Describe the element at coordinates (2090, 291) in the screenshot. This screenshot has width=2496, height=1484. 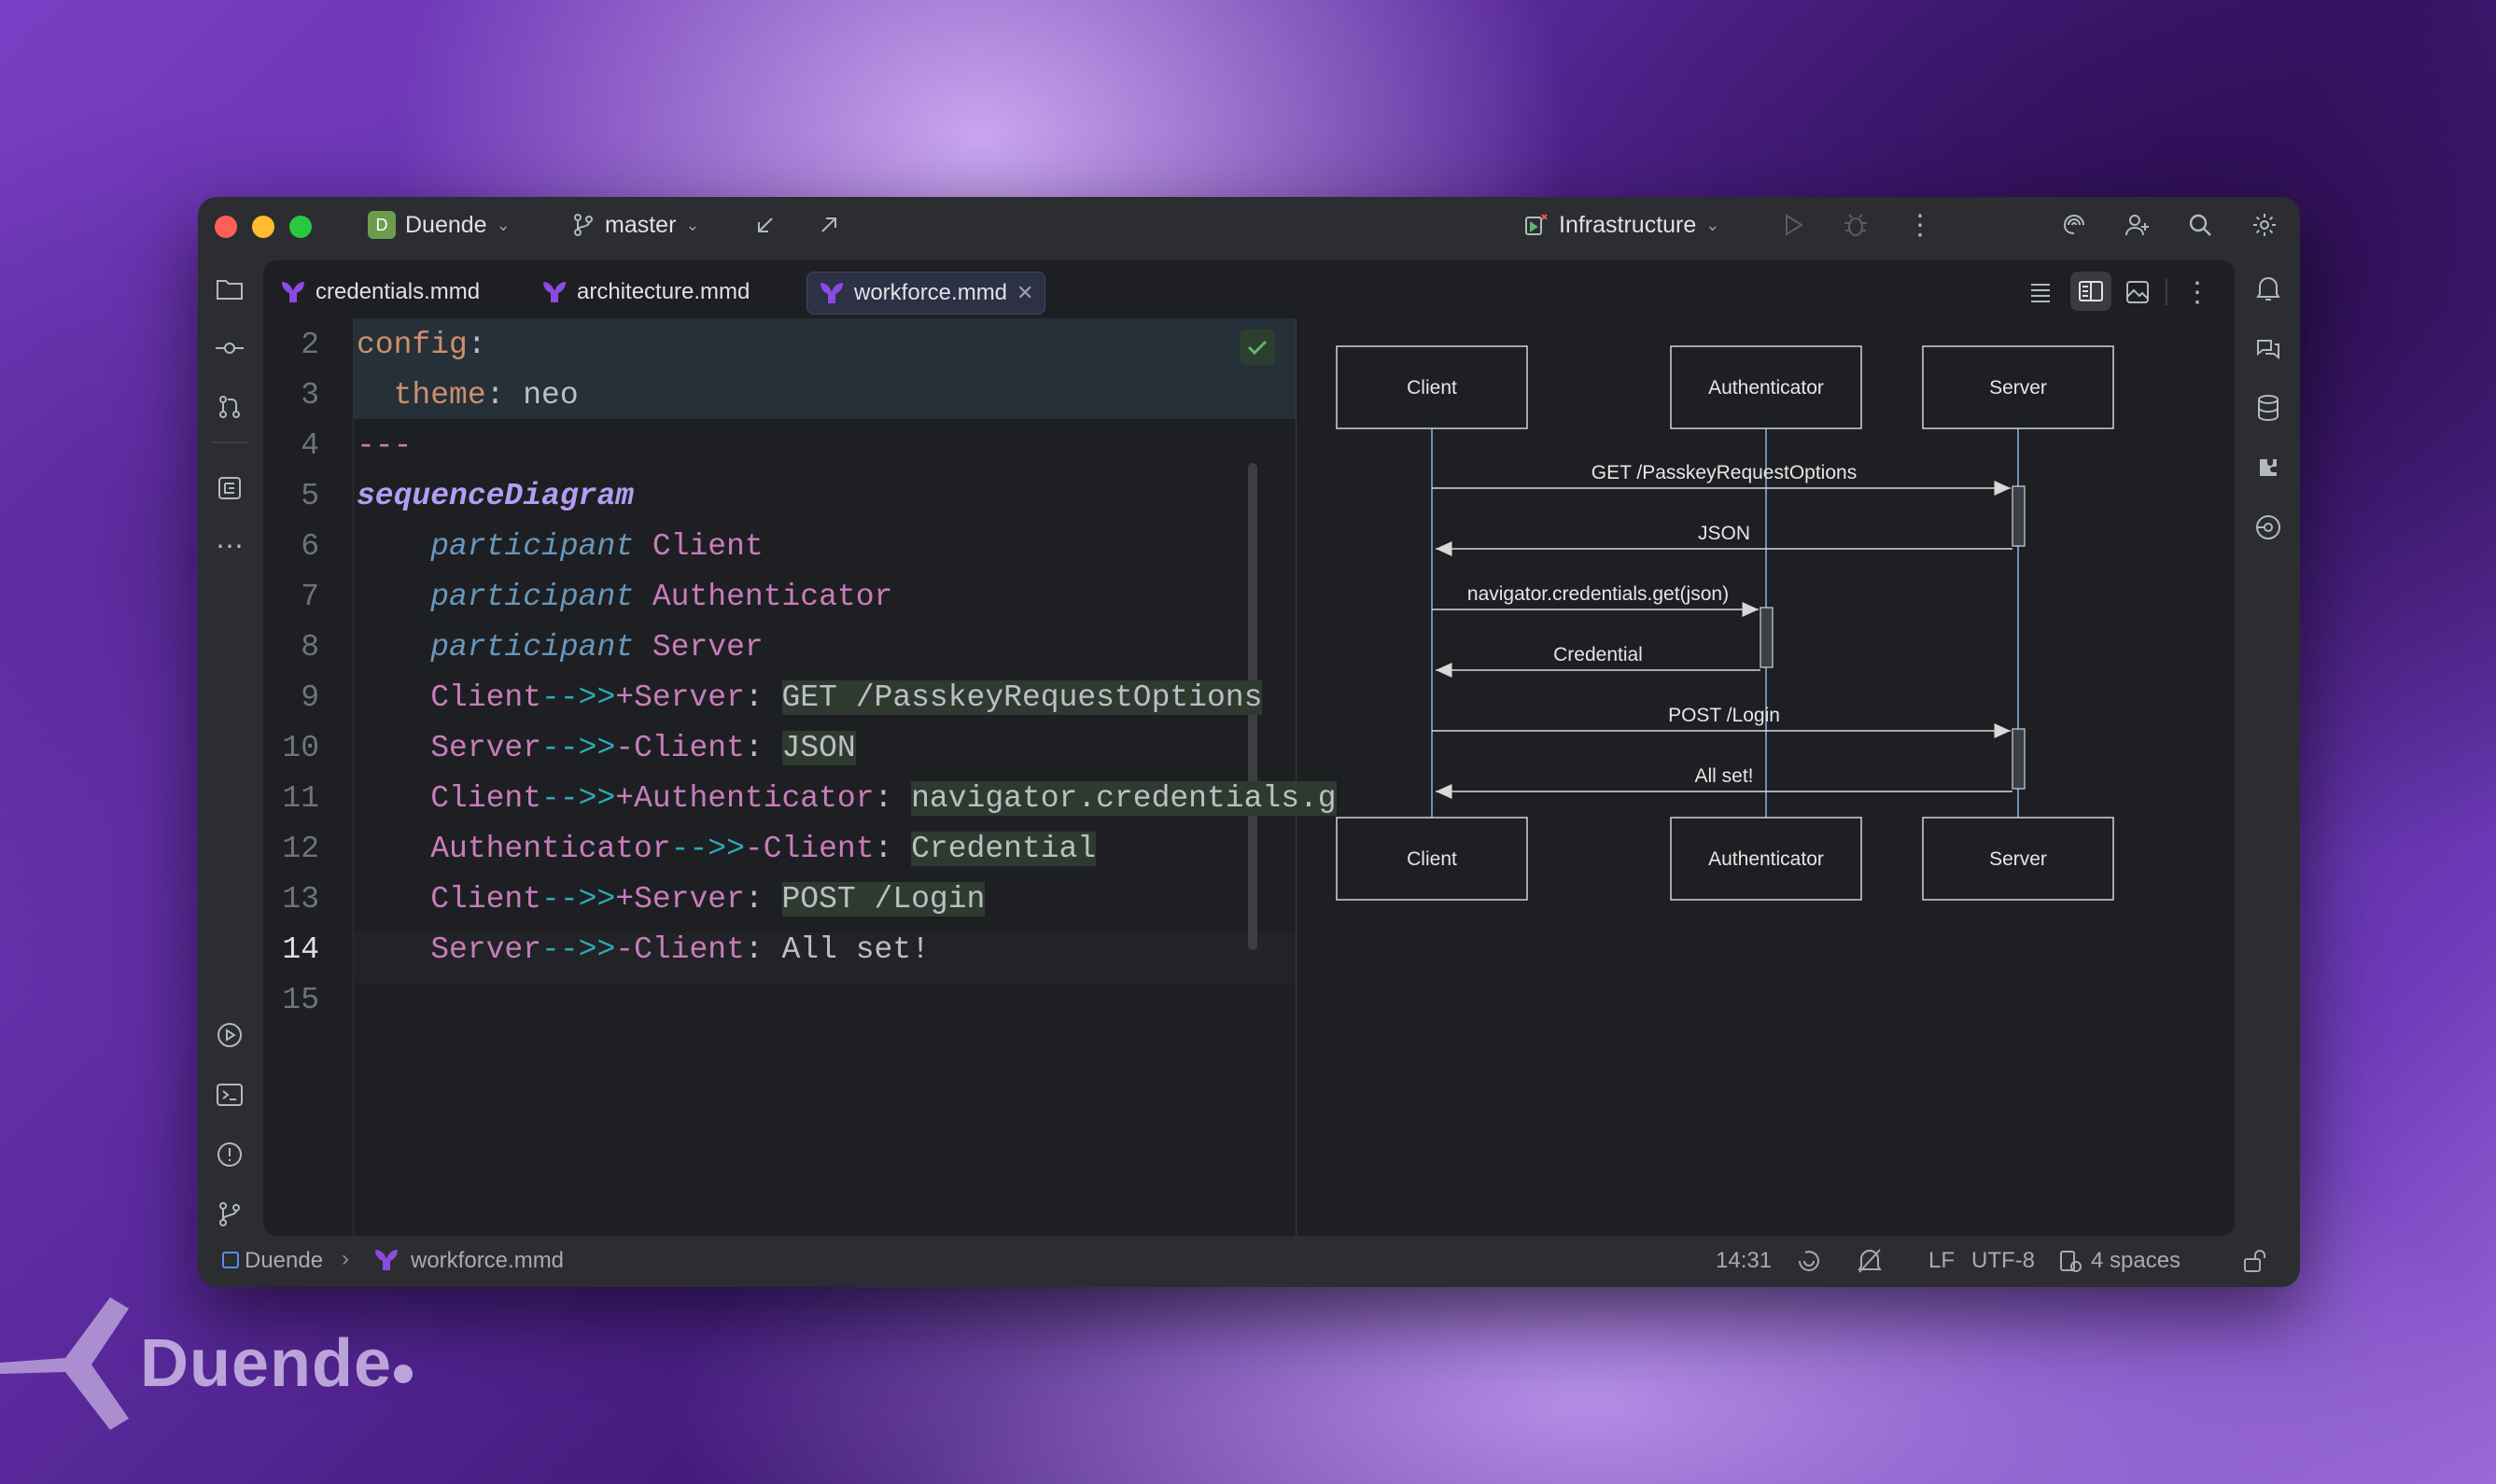
I see `split-view-icon` at that location.